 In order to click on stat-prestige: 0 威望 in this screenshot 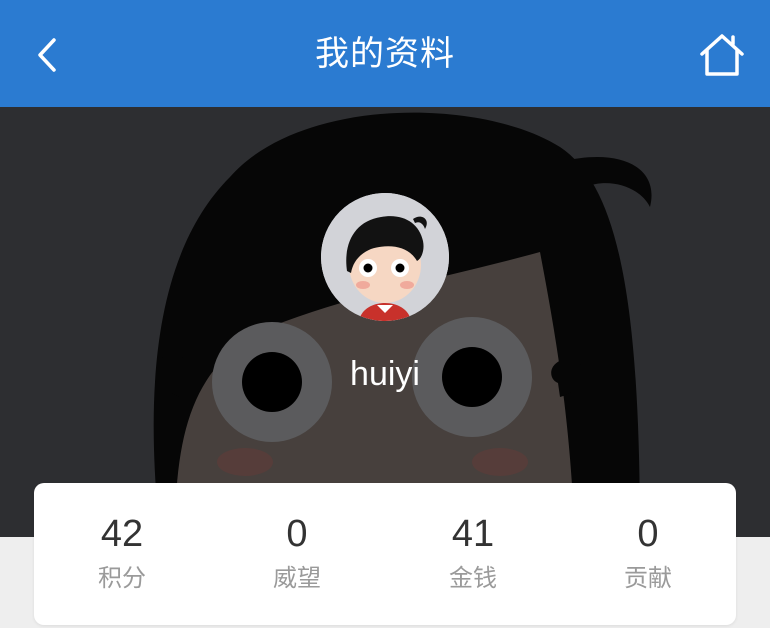, I will do `click(297, 554)`.